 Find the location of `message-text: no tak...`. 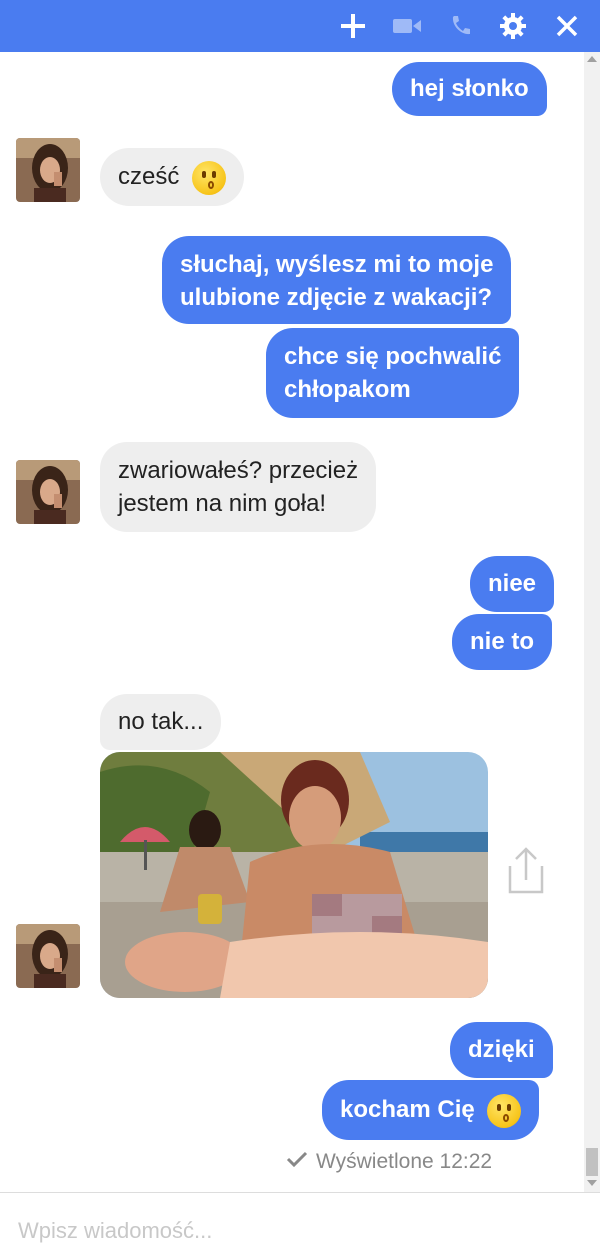

message-text: no tak... is located at coordinates (161, 721).